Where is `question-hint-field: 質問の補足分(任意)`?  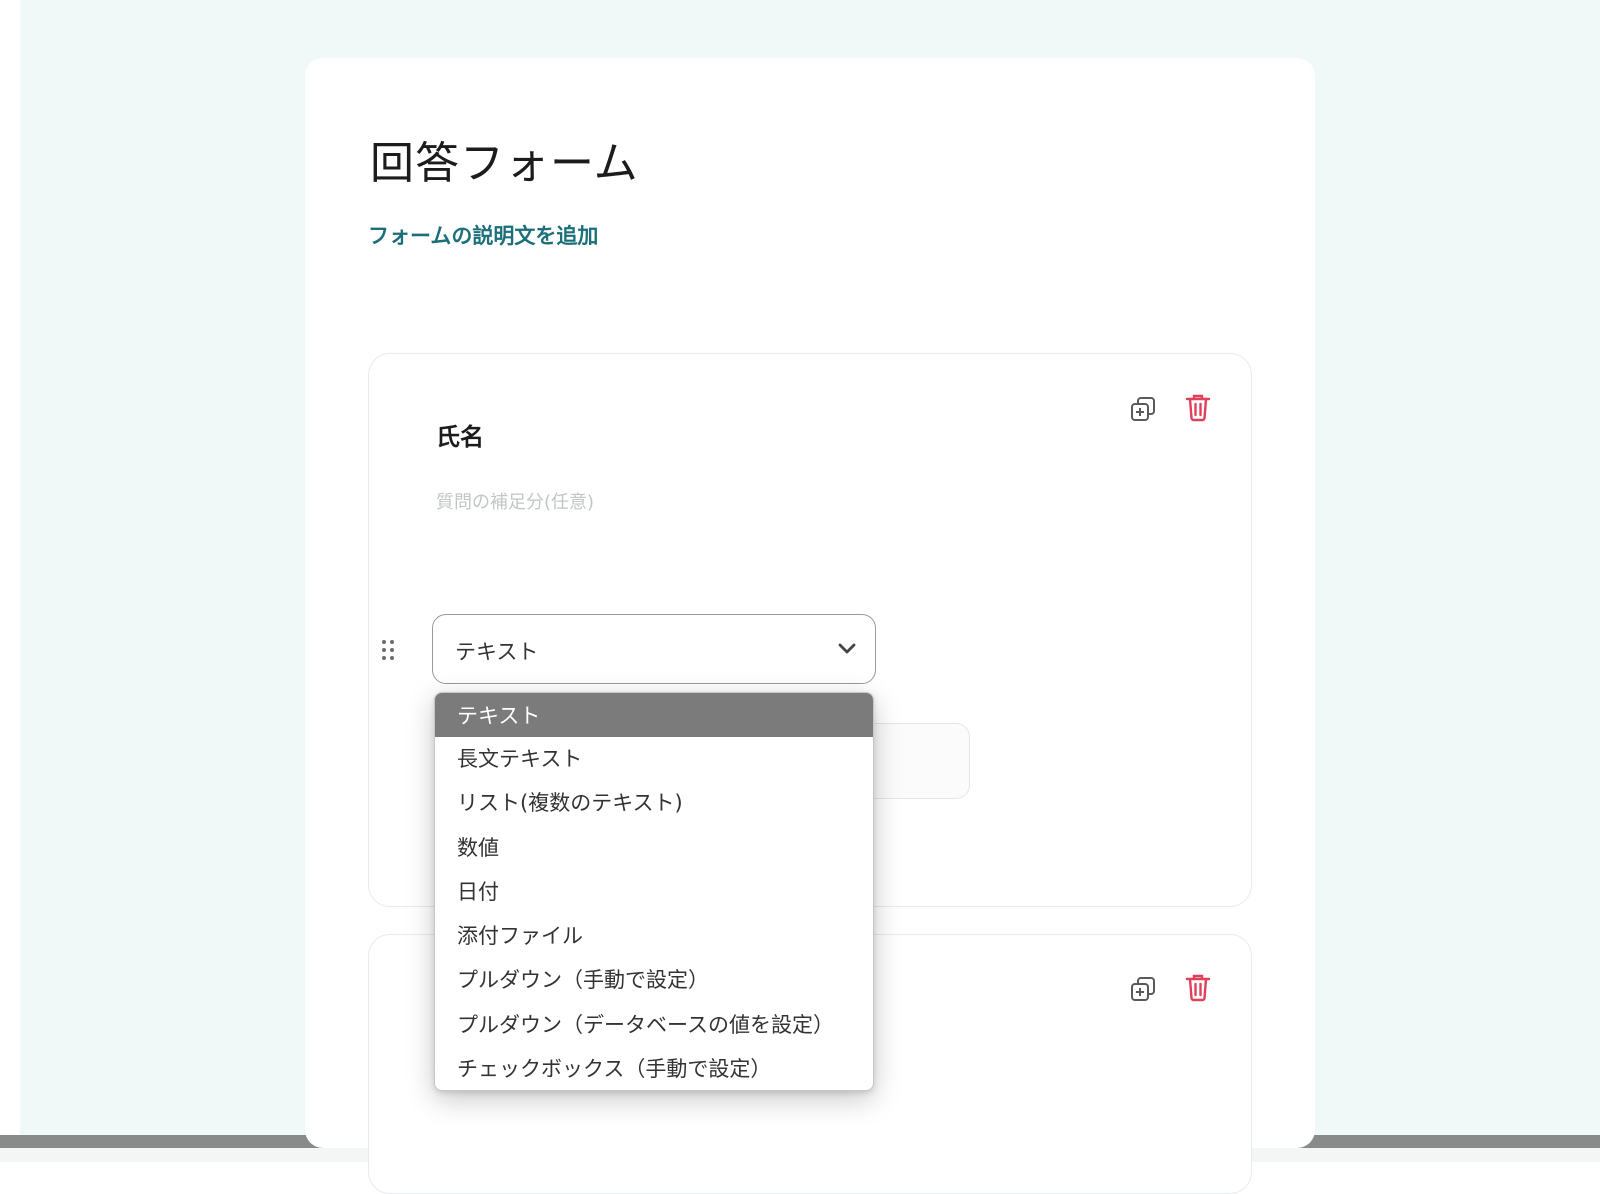
question-hint-field: 質問の補足分(任意) is located at coordinates (515, 501).